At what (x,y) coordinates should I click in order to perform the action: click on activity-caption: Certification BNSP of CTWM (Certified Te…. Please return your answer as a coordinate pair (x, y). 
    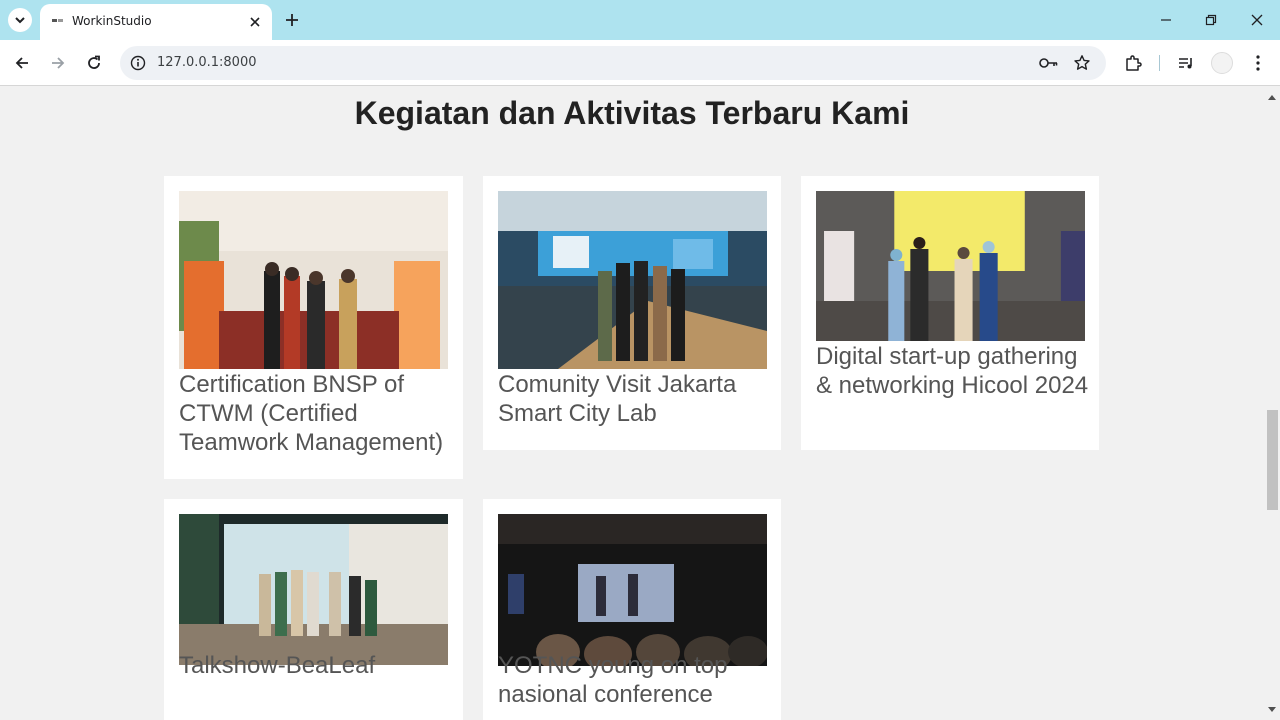
    Looking at the image, I should click on (319, 413).